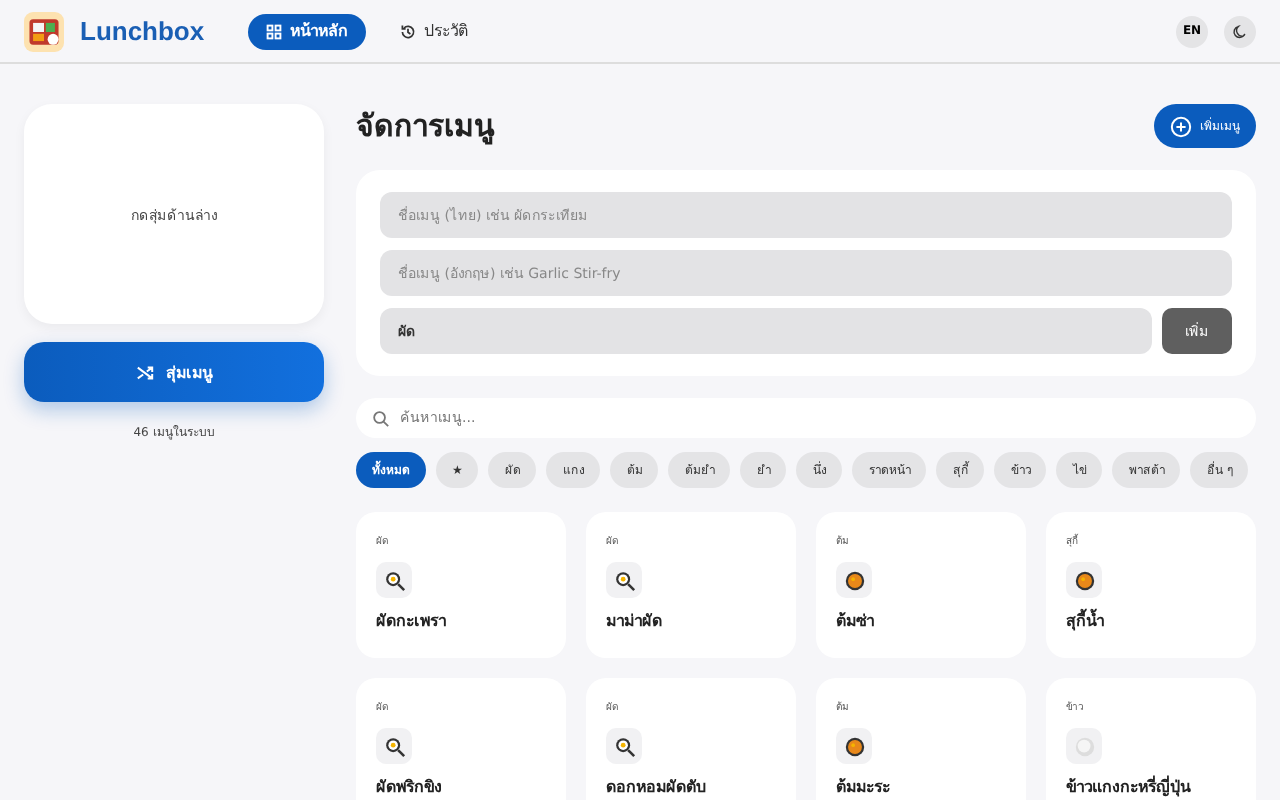 This screenshot has width=1280, height=800. I want to click on grid-icon, so click(274, 31).